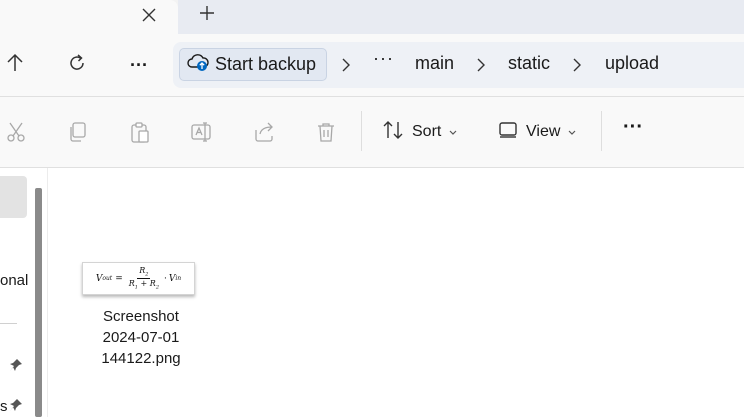  Describe the element at coordinates (157, 287) in the screenshot. I see `formula-den-b-sub: 2` at that location.